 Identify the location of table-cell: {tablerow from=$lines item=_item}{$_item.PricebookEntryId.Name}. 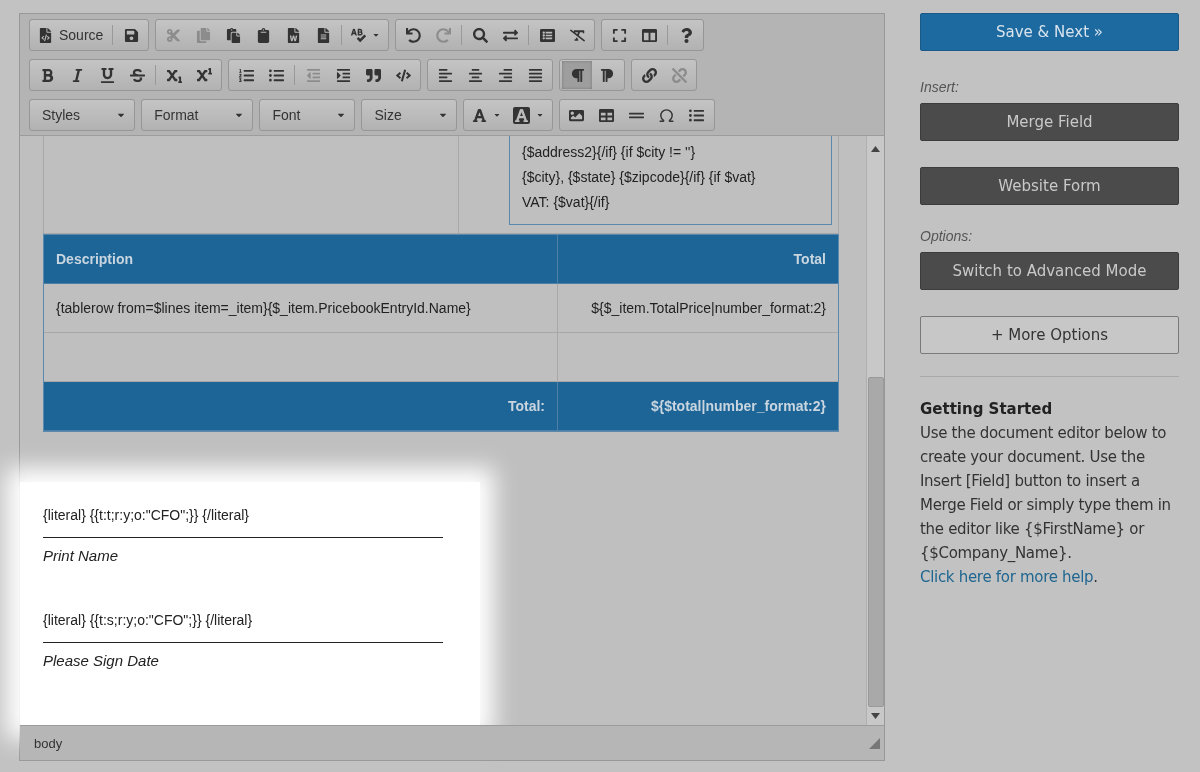
(301, 308).